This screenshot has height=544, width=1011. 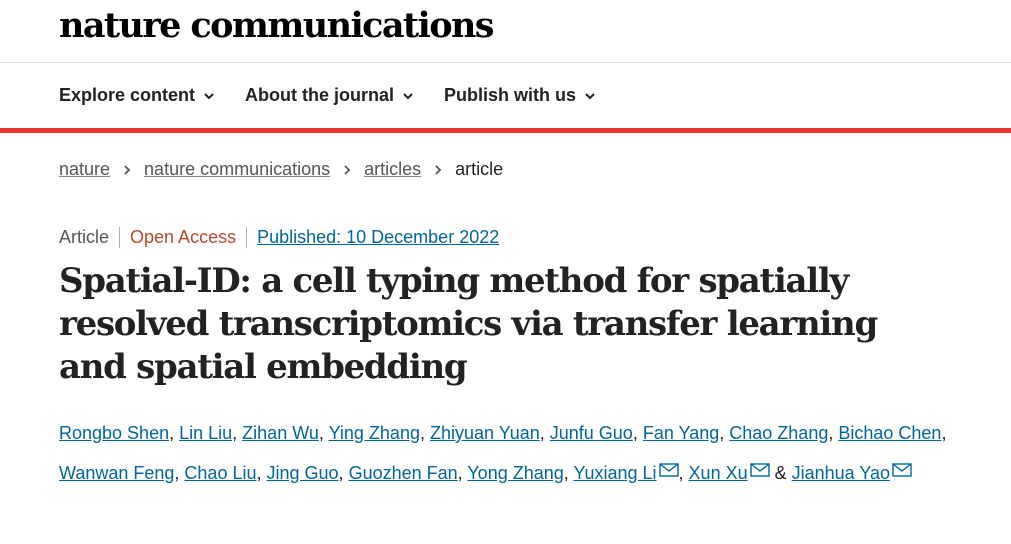 I want to click on author-link: Guozhen Fan, so click(x=403, y=473).